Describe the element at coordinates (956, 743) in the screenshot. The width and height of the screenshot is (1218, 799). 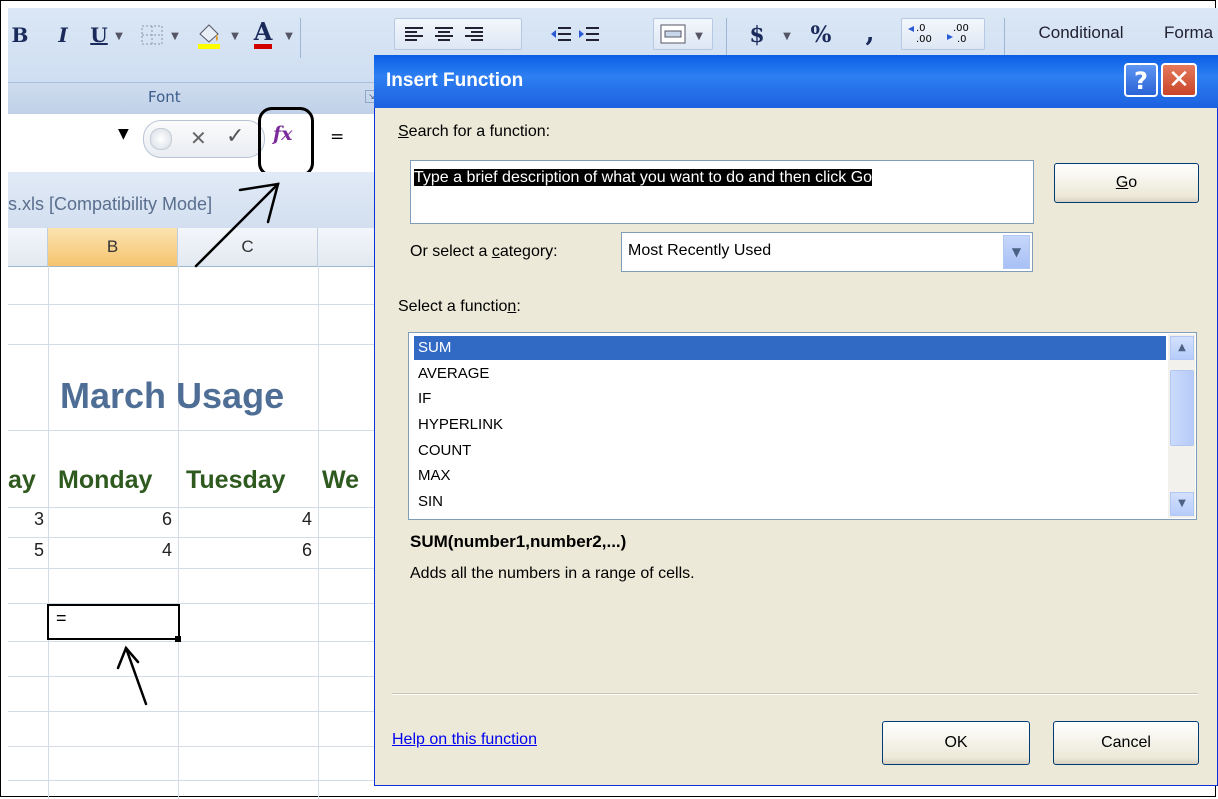
I see `ok-button: OK` at that location.